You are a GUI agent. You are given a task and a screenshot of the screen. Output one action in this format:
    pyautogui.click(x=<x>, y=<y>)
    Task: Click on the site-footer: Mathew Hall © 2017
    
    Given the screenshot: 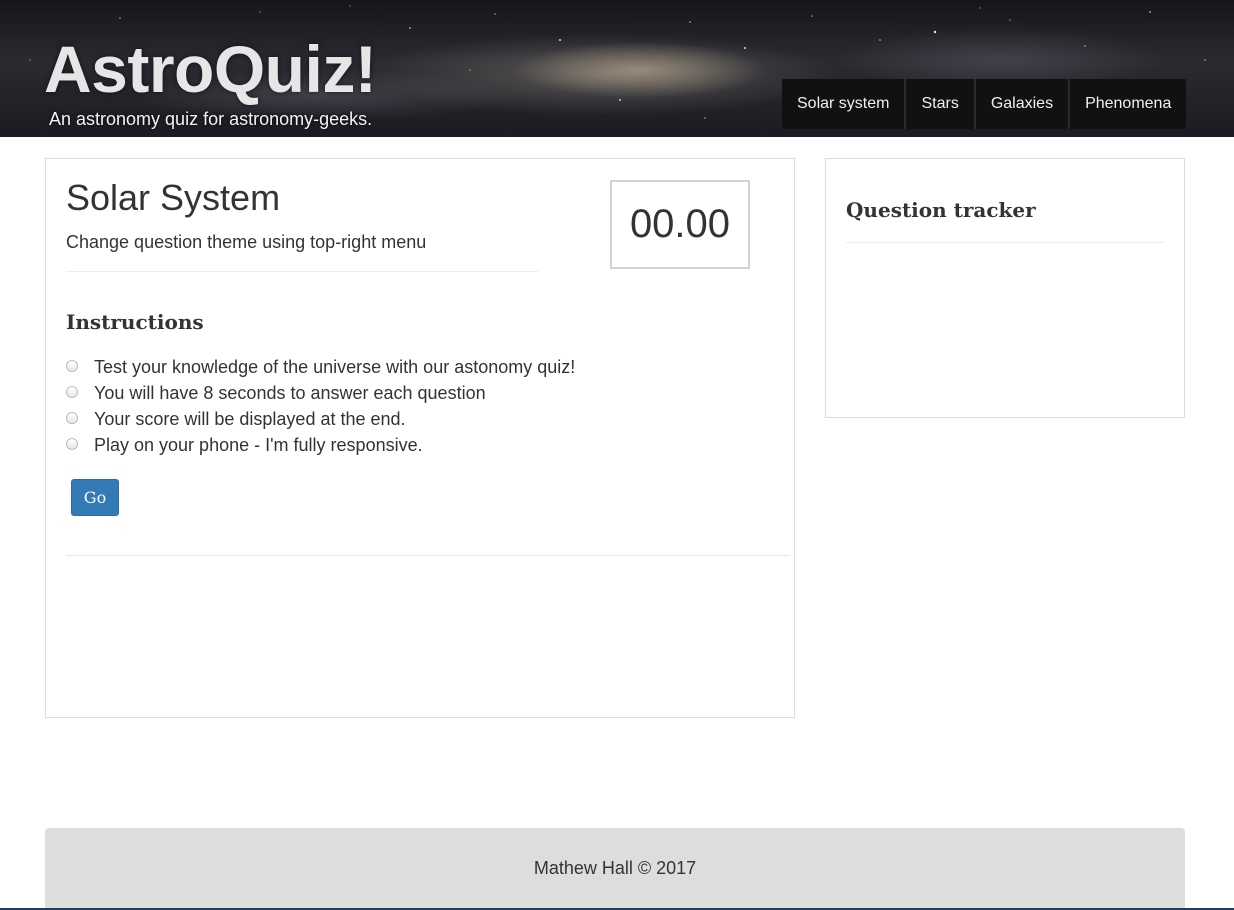 What is the action you would take?
    pyautogui.click(x=615, y=869)
    